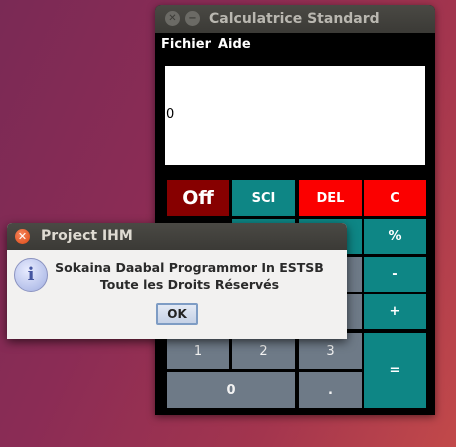 Image resolution: width=456 pixels, height=447 pixels. What do you see at coordinates (170, 114) in the screenshot?
I see `display-value: 0` at bounding box center [170, 114].